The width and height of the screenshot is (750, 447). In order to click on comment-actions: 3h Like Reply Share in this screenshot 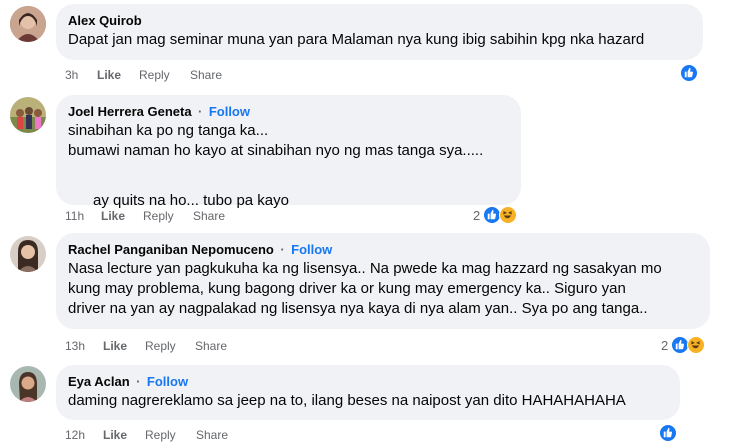, I will do `click(165, 76)`.